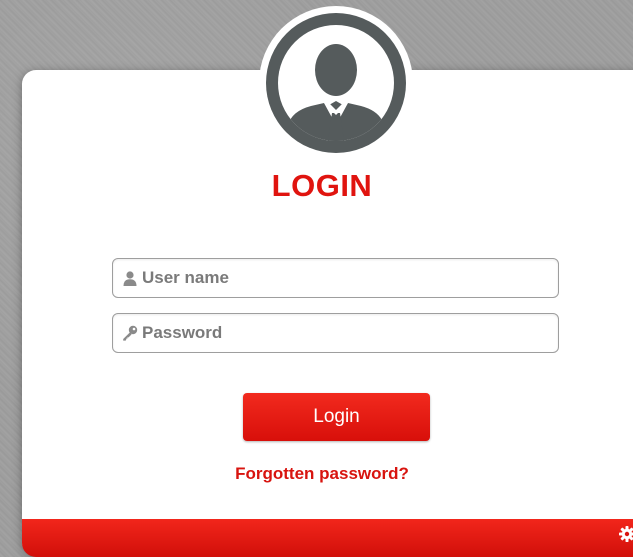 The image size is (633, 557). What do you see at coordinates (320, 474) in the screenshot?
I see `forgot-password-link: Forgotten password?` at bounding box center [320, 474].